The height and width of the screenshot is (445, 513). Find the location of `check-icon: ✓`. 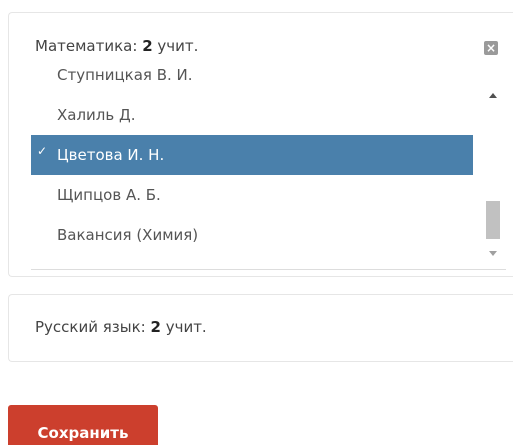

check-icon: ✓ is located at coordinates (42, 151).